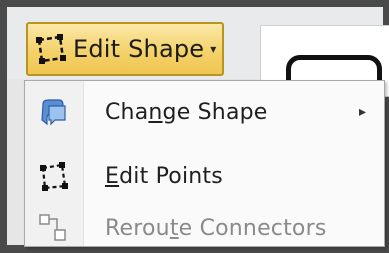  Describe the element at coordinates (52, 227) in the screenshot. I see `reroute-connectors-icon` at that location.